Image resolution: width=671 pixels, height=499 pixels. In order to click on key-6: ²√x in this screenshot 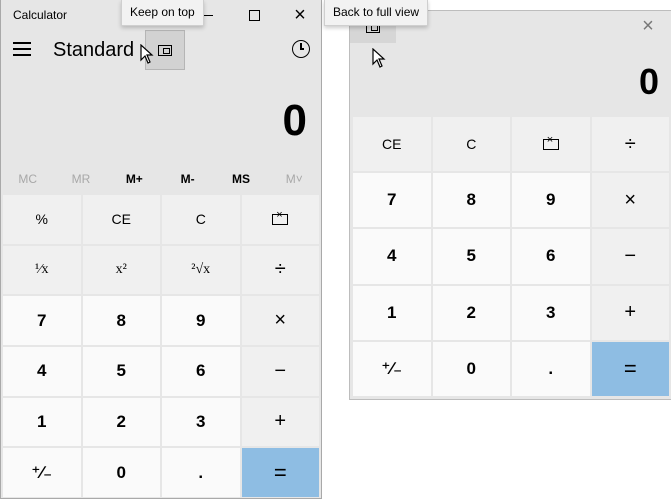, I will do `click(201, 270)`.